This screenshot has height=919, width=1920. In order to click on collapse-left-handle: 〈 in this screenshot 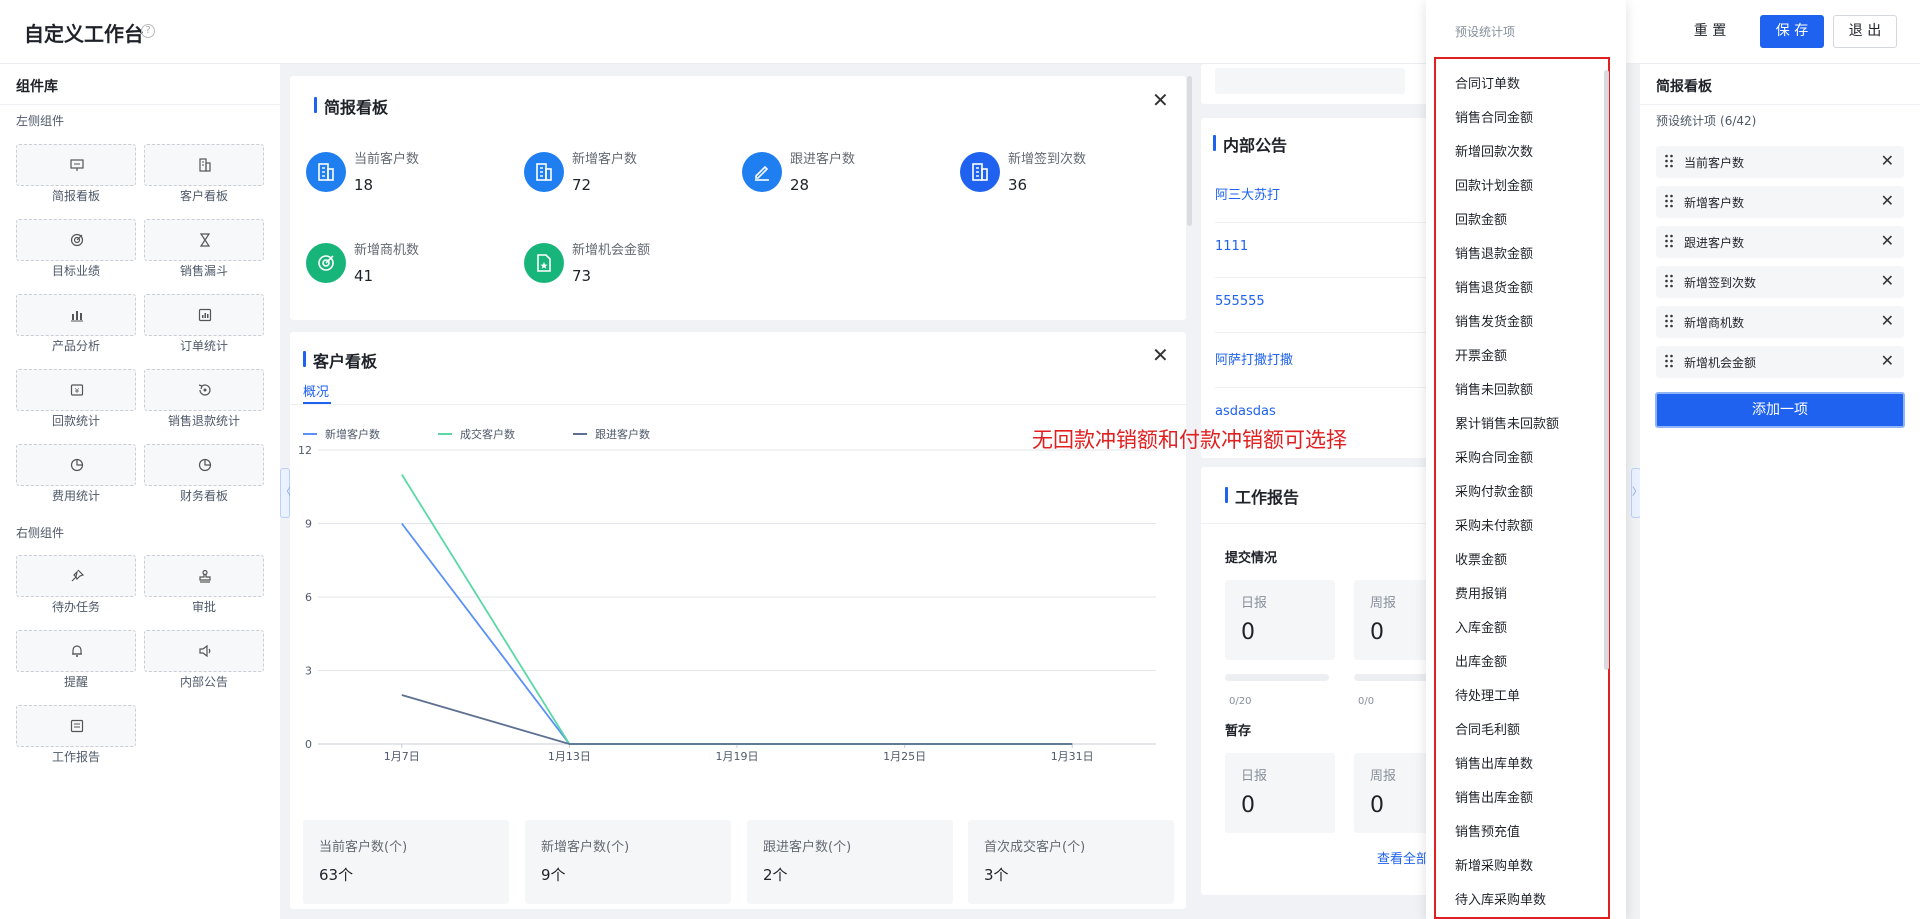, I will do `click(285, 493)`.